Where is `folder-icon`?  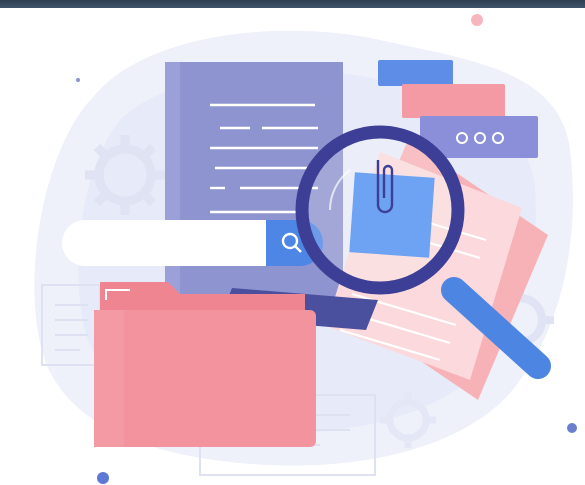
folder-icon is located at coordinates (205, 364).